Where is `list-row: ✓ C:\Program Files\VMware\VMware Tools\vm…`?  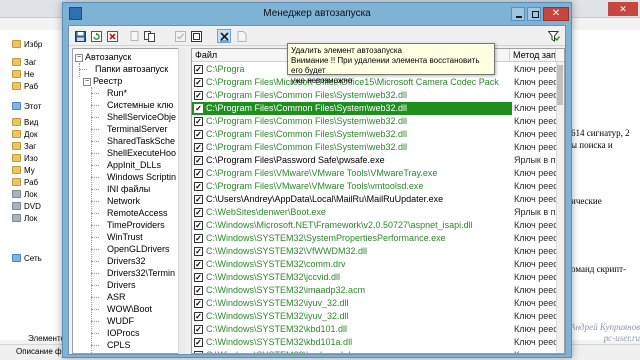 list-row: ✓ C:\Program Files\VMware\VMware Tools\vm… is located at coordinates (374, 186).